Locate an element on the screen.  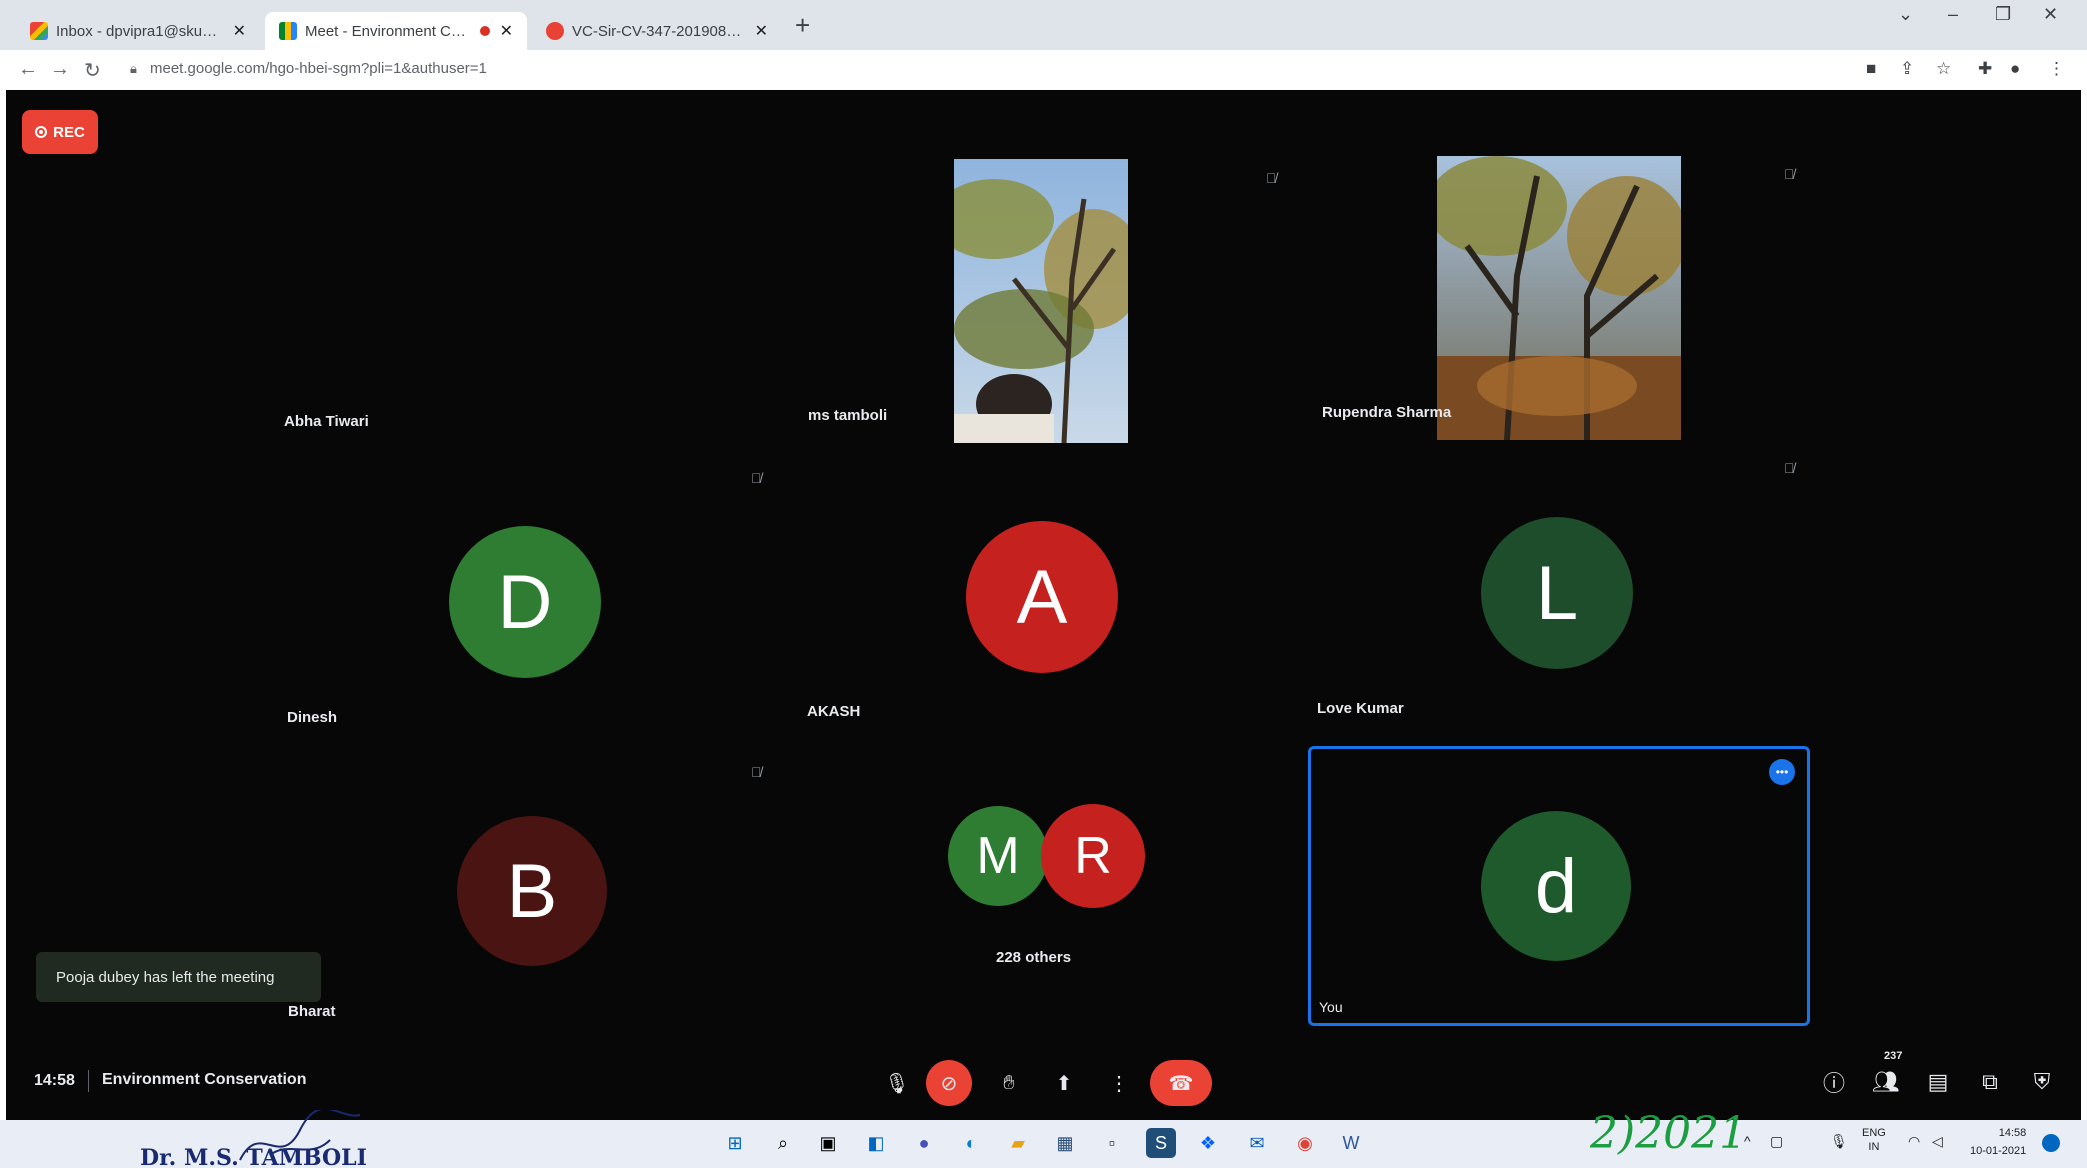
more-options-button: ⋮ is located at coordinates (1119, 1083).